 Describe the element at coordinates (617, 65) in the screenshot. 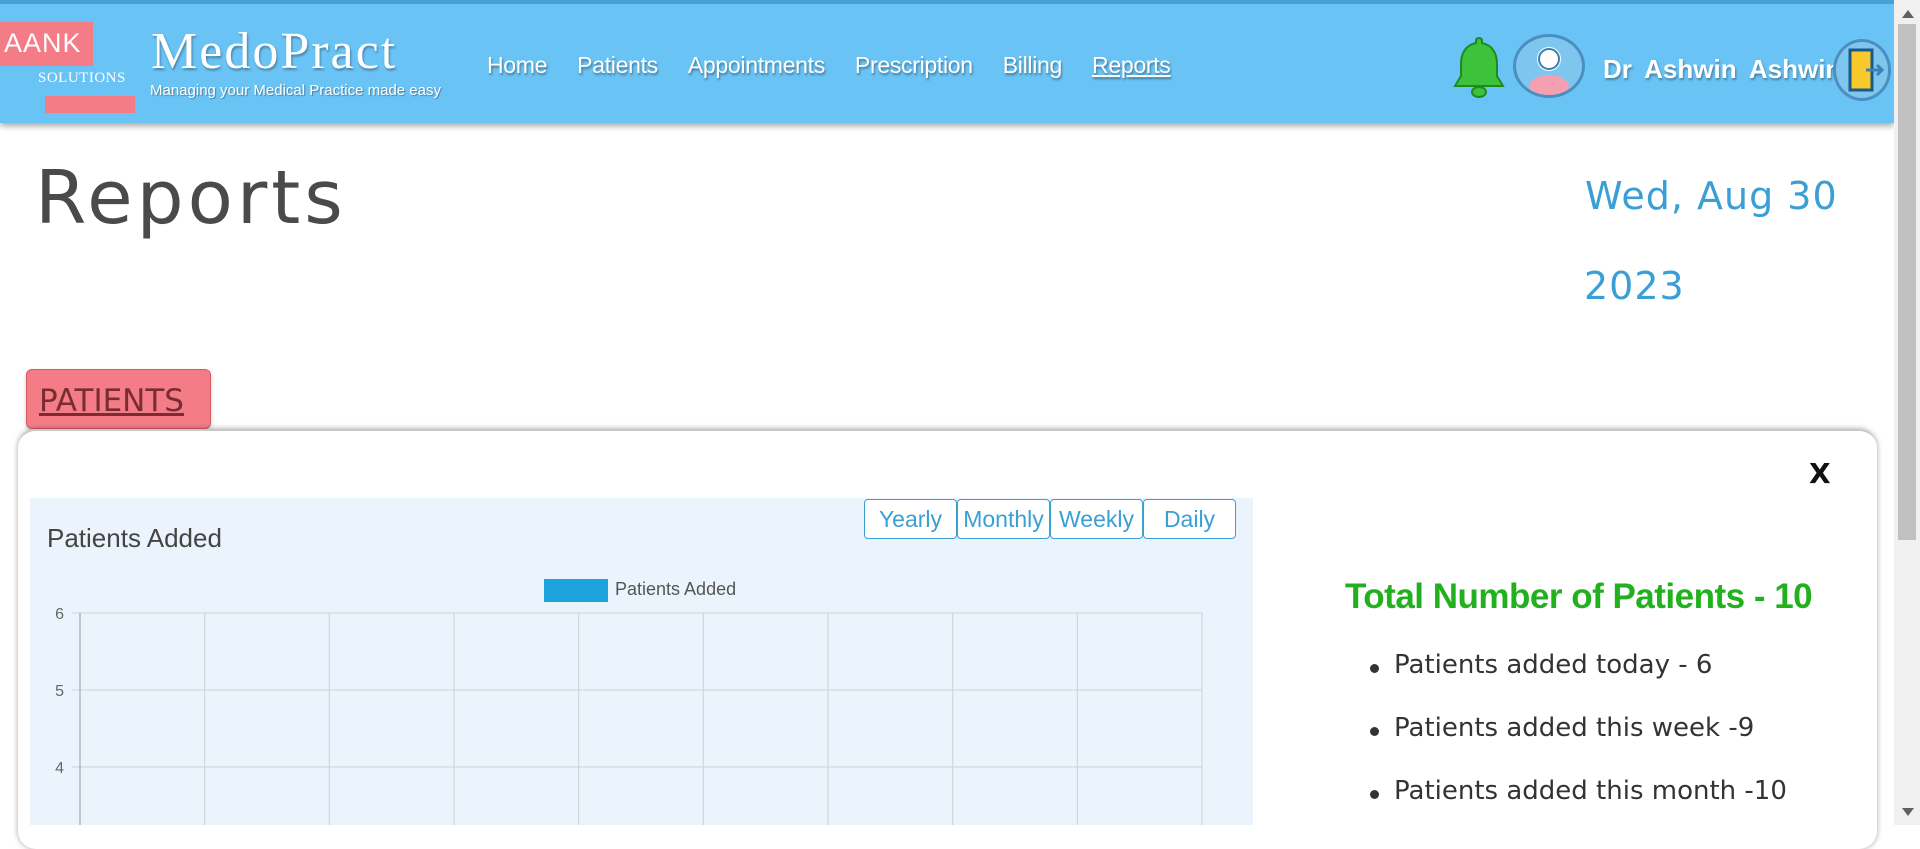

I see `nav-patients: Patients` at that location.